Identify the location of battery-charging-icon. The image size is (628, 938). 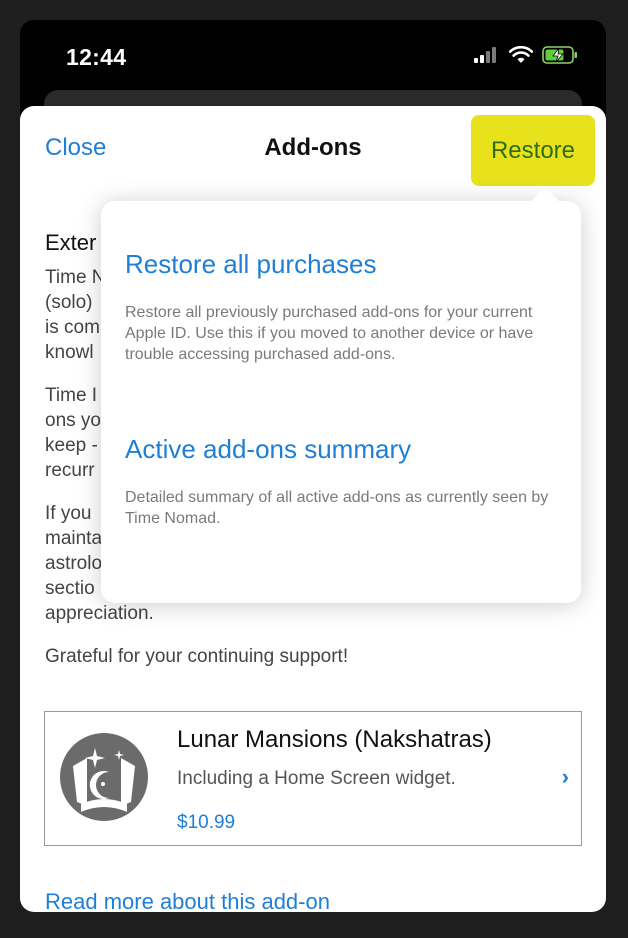
(559, 55).